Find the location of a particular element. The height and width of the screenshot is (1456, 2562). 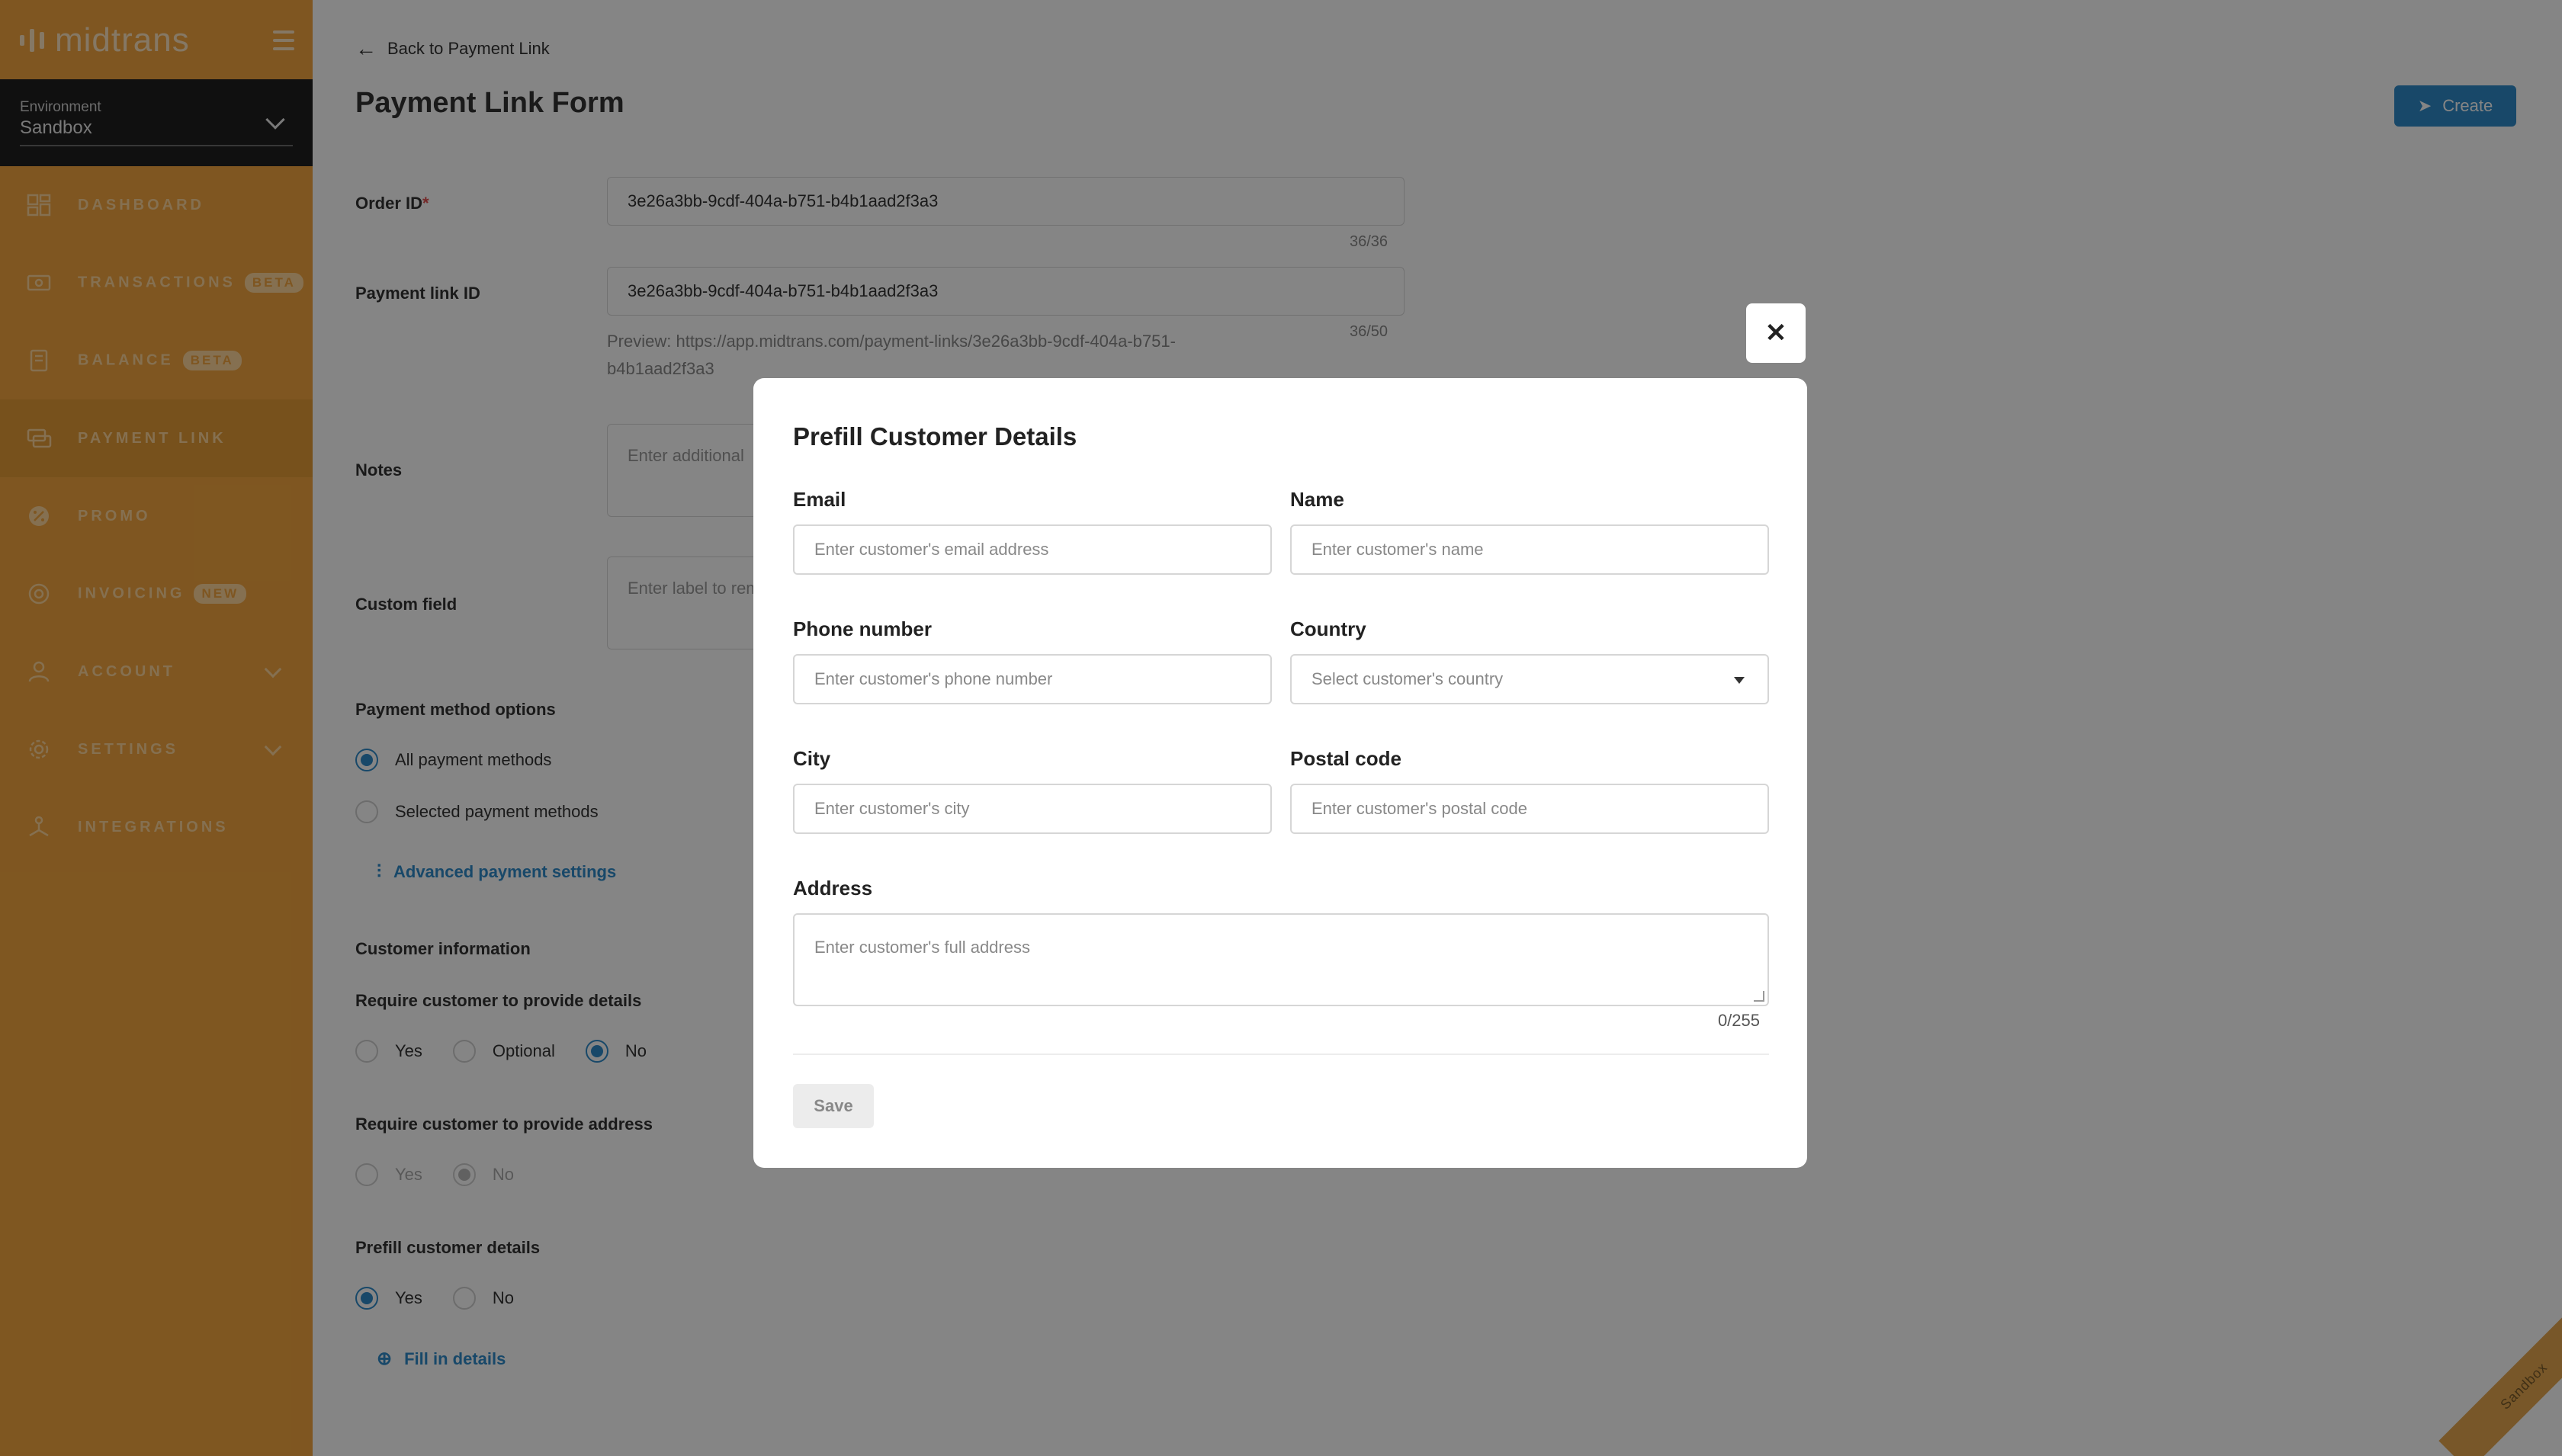

city-label: City is located at coordinates (812, 758).